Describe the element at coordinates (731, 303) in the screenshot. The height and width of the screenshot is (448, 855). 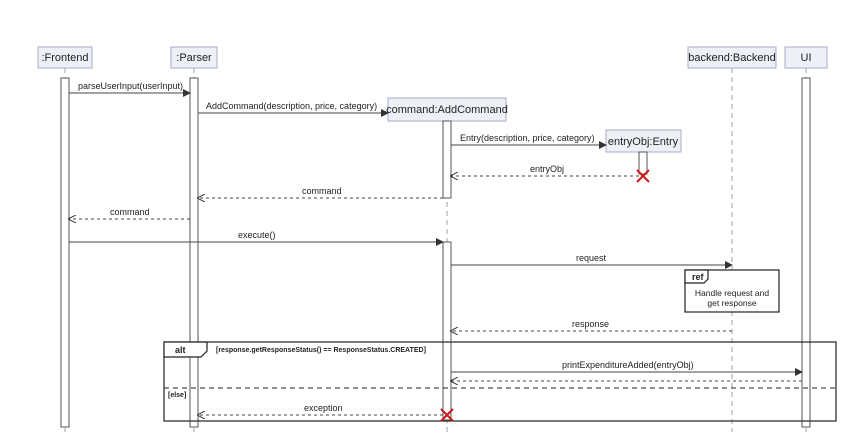
I see `ref-fragment-text-line2: get response` at that location.